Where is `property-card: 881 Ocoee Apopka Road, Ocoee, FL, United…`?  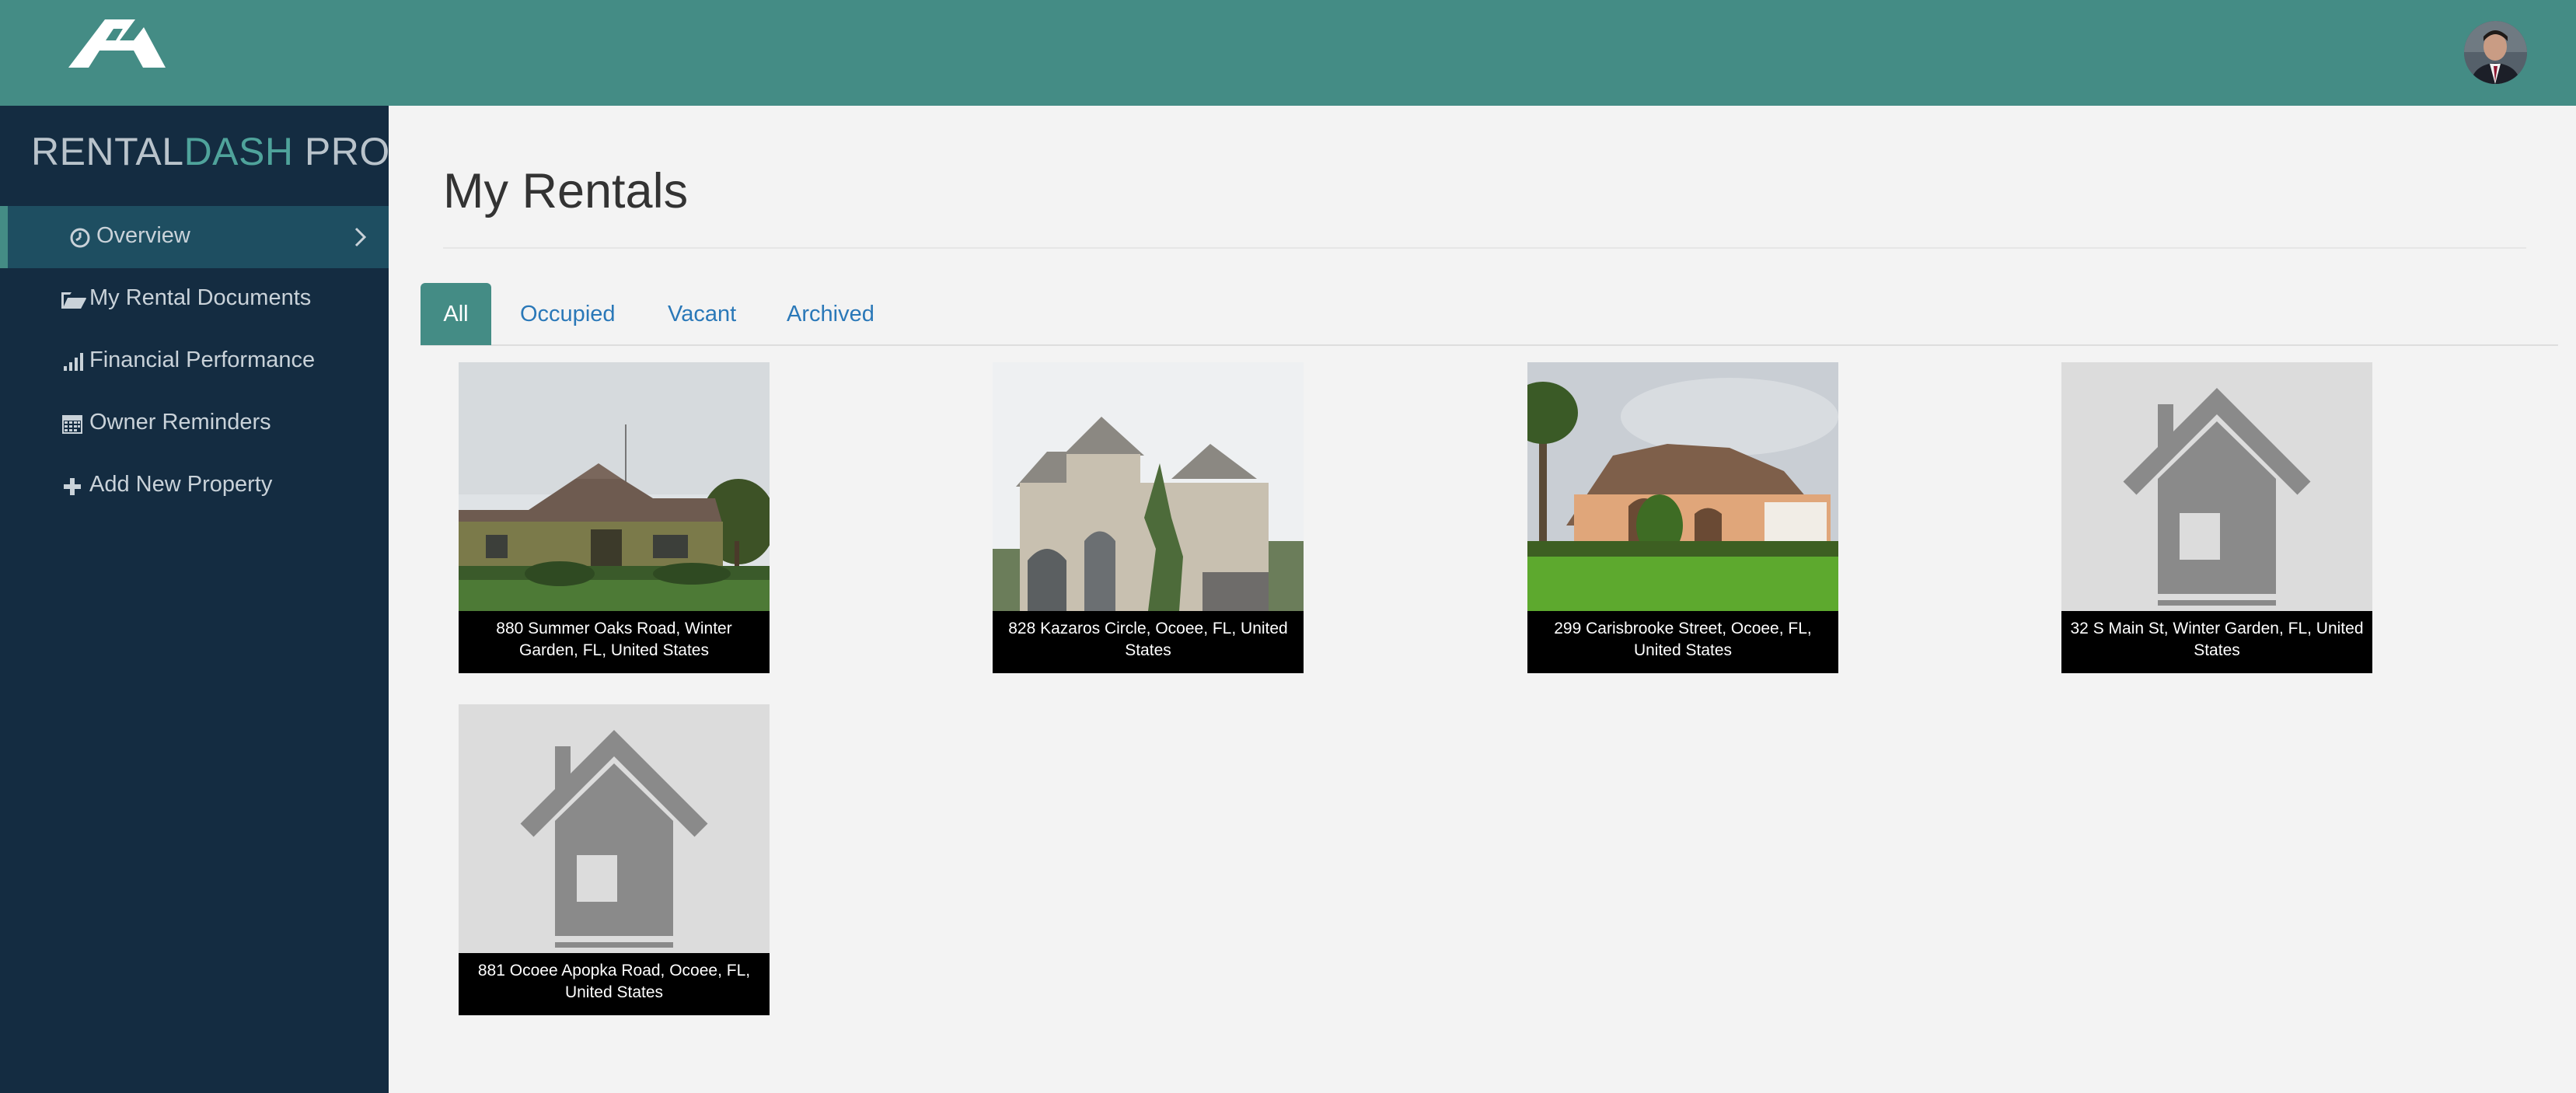 property-card: 881 Ocoee Apopka Road, Ocoee, FL, United… is located at coordinates (615, 860).